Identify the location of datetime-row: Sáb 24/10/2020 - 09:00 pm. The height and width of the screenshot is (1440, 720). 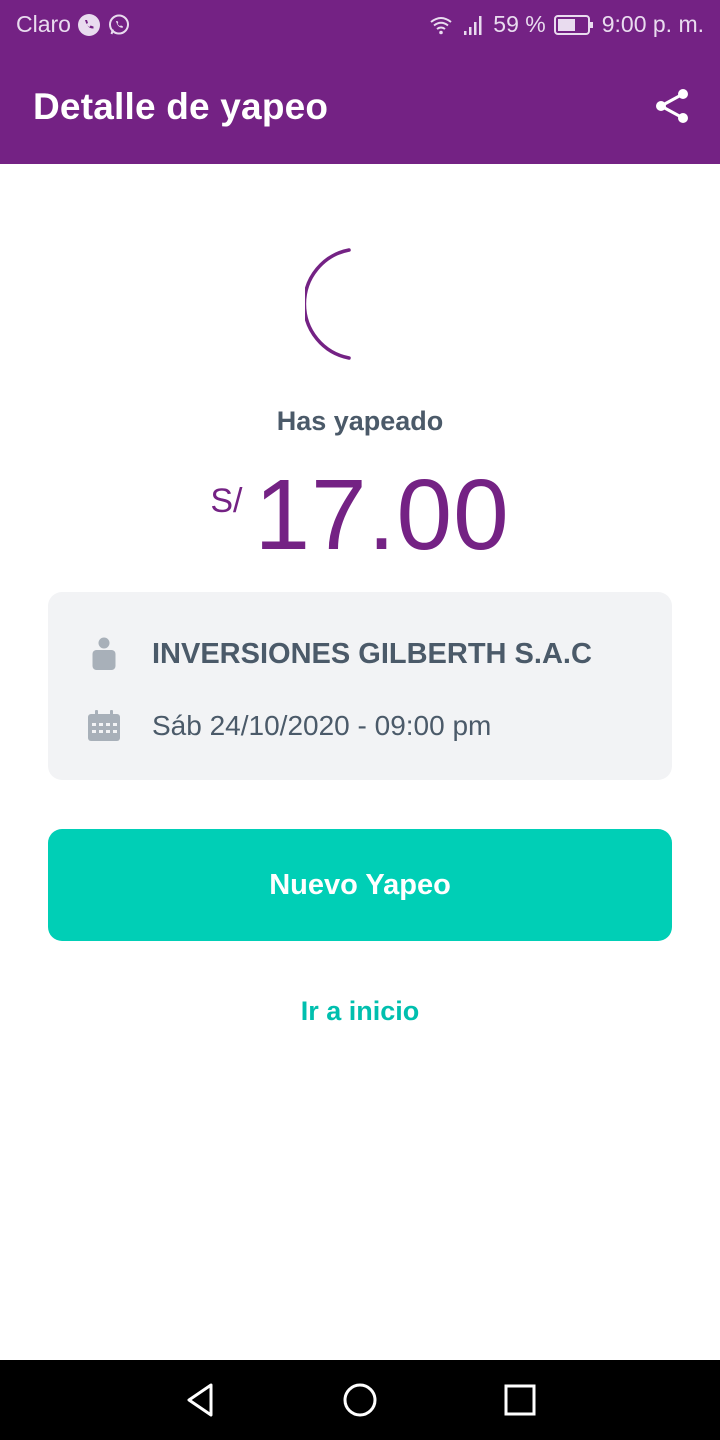
(360, 726).